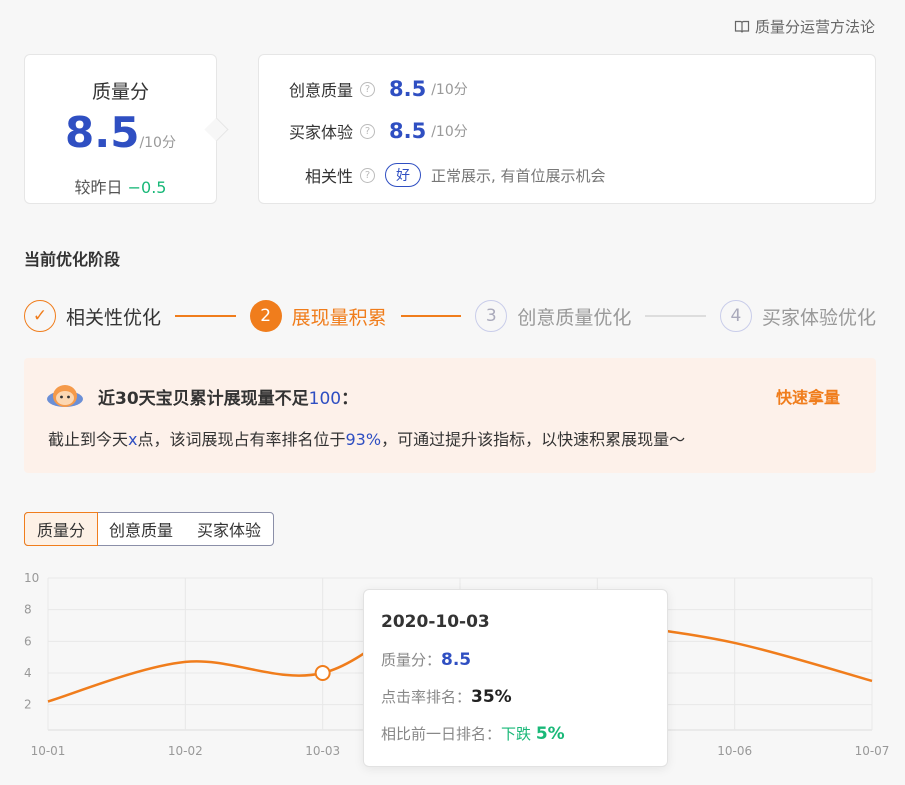 The height and width of the screenshot is (785, 905). I want to click on y-tick-label: 10, so click(31, 578).